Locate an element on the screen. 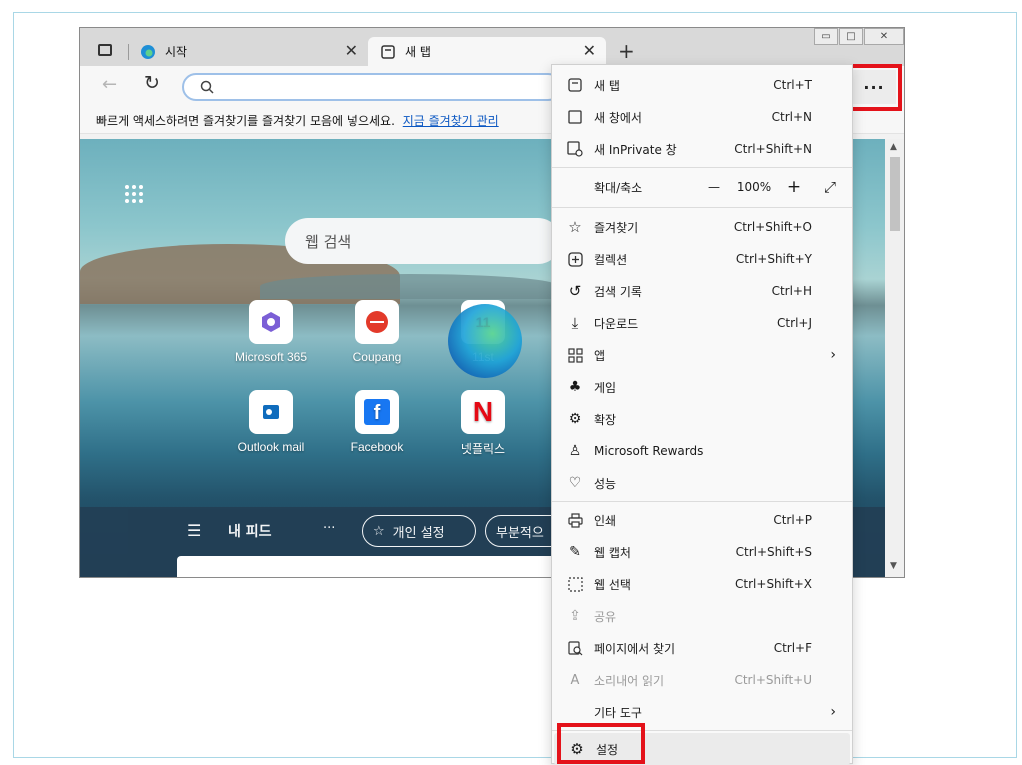  facebook-icon: f is located at coordinates (377, 412).